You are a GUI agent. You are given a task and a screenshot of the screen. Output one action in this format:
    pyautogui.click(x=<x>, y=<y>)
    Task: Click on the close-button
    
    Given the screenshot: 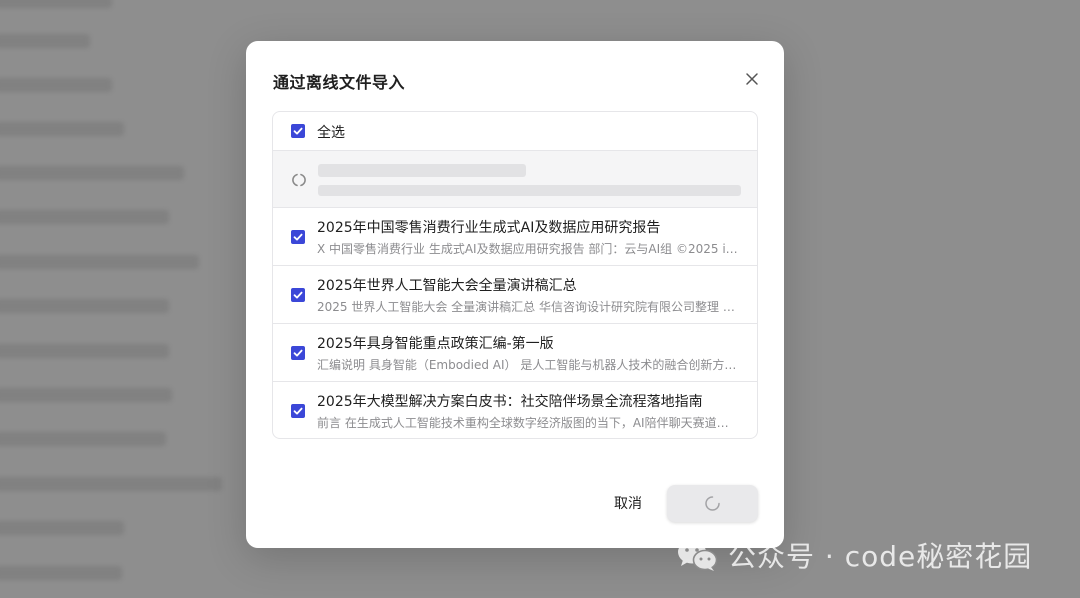 What is the action you would take?
    pyautogui.click(x=752, y=79)
    